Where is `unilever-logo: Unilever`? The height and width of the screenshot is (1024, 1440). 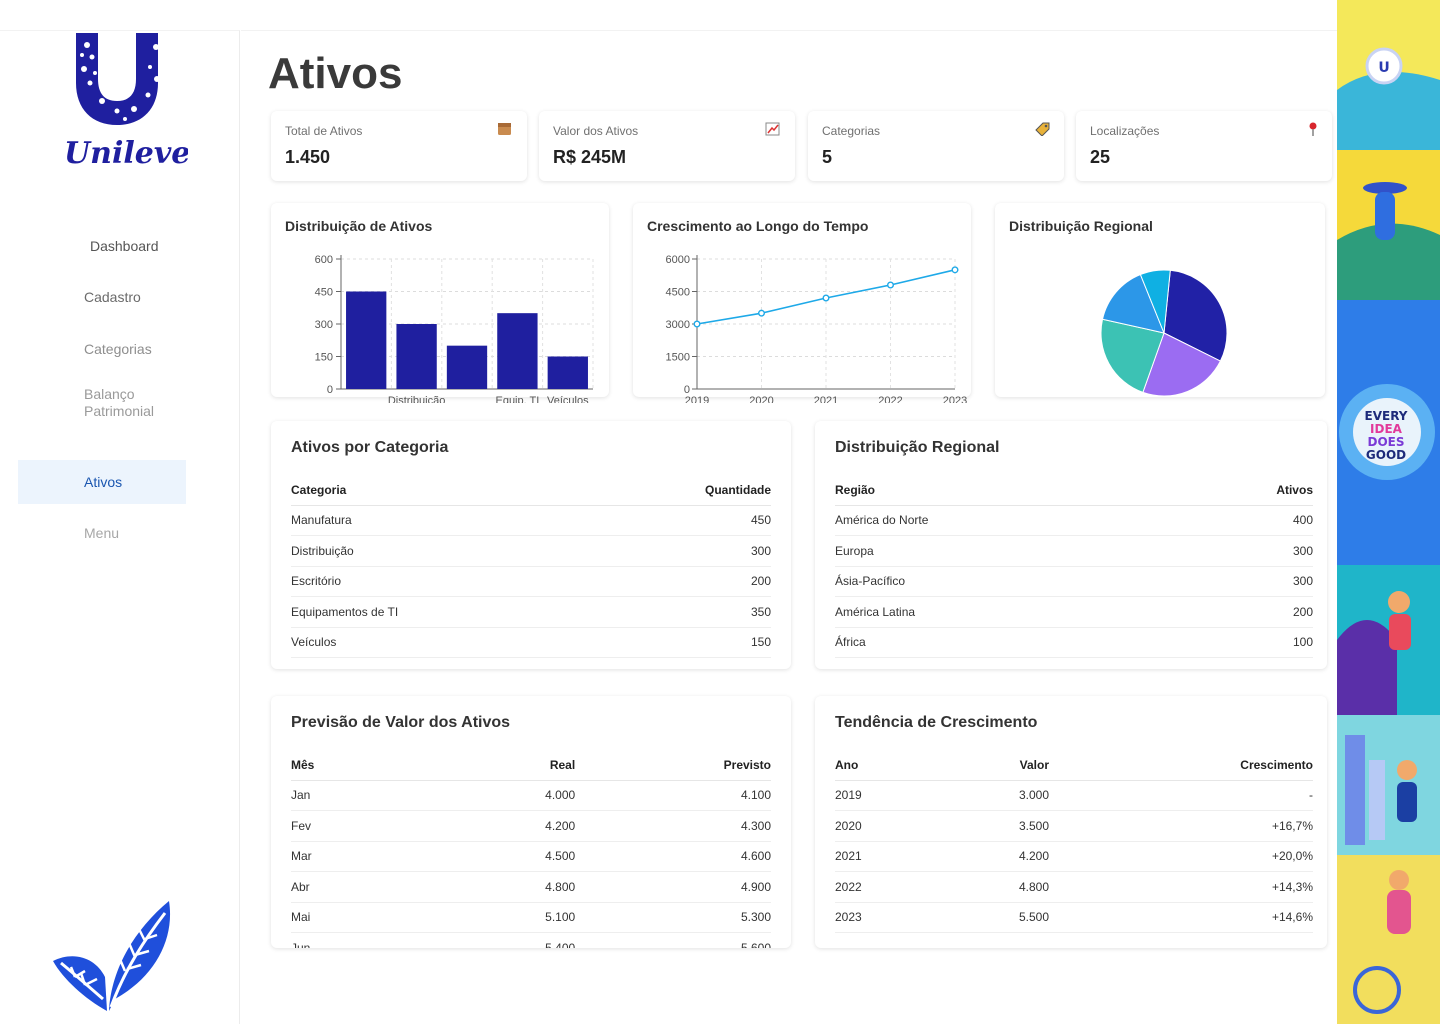 unilever-logo: Unilever is located at coordinates (125, 115).